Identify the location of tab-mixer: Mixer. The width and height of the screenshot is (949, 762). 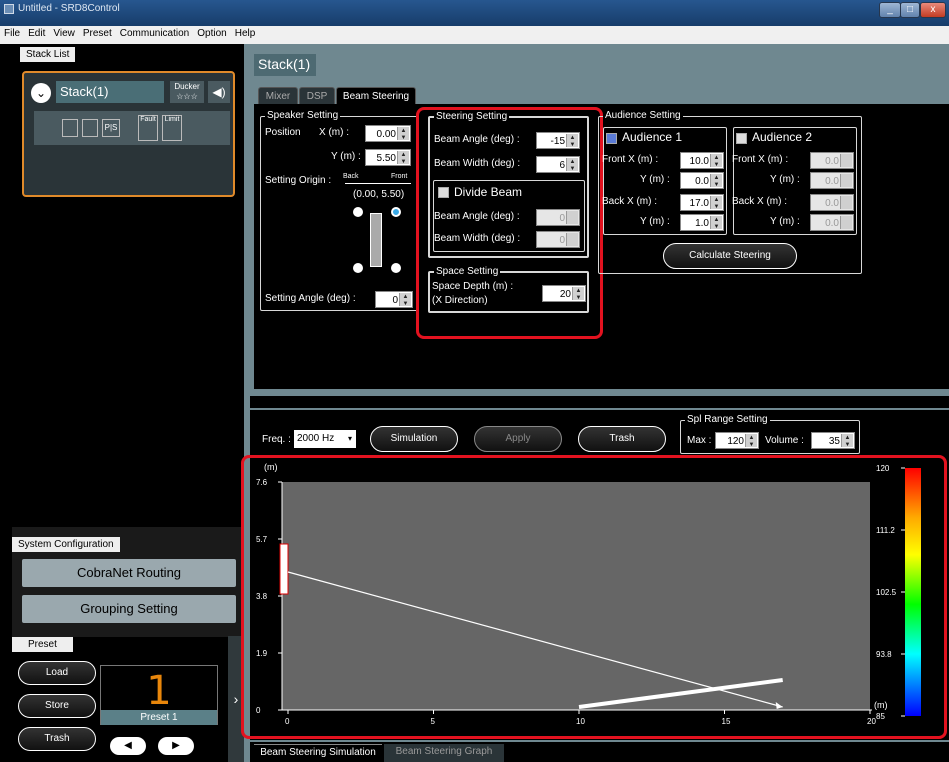
(278, 96).